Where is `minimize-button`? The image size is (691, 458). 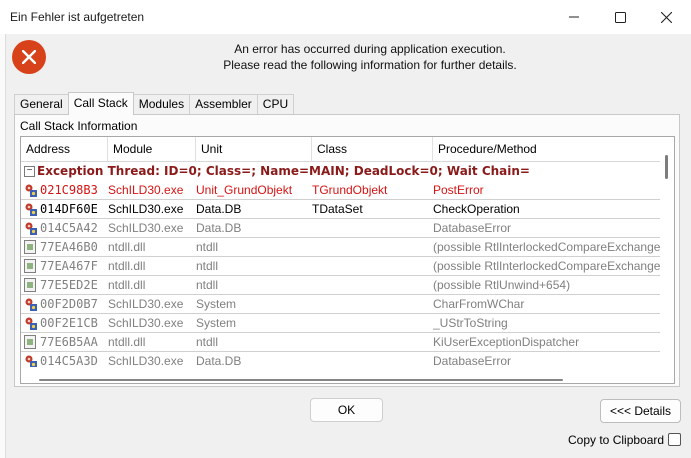
minimize-button is located at coordinates (574, 17).